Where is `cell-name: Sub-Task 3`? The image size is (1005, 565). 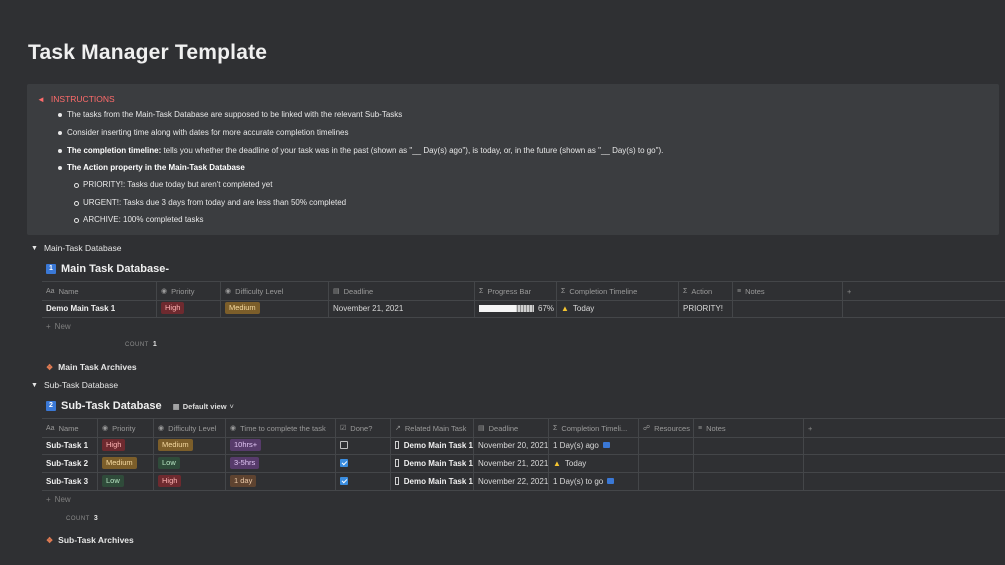
cell-name: Sub-Task 3 is located at coordinates (70, 481).